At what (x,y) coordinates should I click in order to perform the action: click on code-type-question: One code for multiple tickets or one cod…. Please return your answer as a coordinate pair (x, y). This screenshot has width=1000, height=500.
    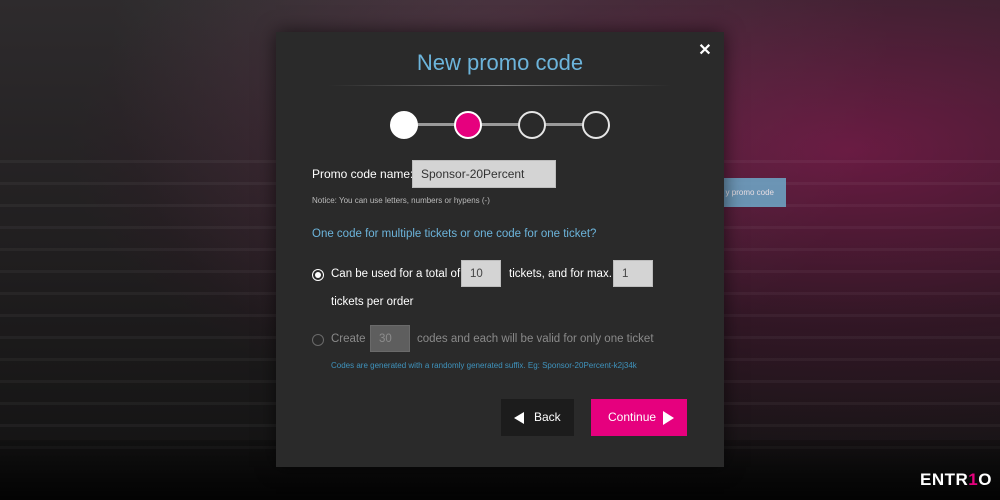
    Looking at the image, I should click on (454, 234).